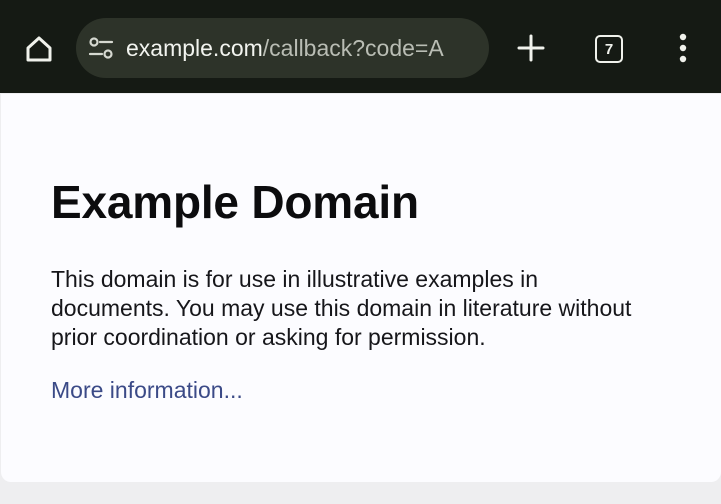 This screenshot has height=504, width=721. I want to click on plus-icon, so click(531, 48).